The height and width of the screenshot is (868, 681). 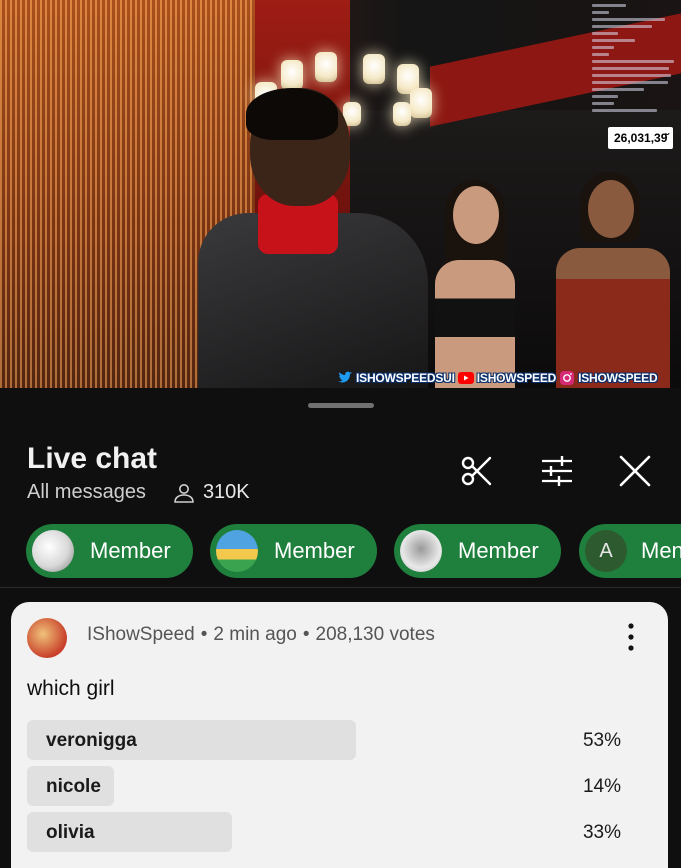 I want to click on girl-figure-right, so click(x=613, y=280).